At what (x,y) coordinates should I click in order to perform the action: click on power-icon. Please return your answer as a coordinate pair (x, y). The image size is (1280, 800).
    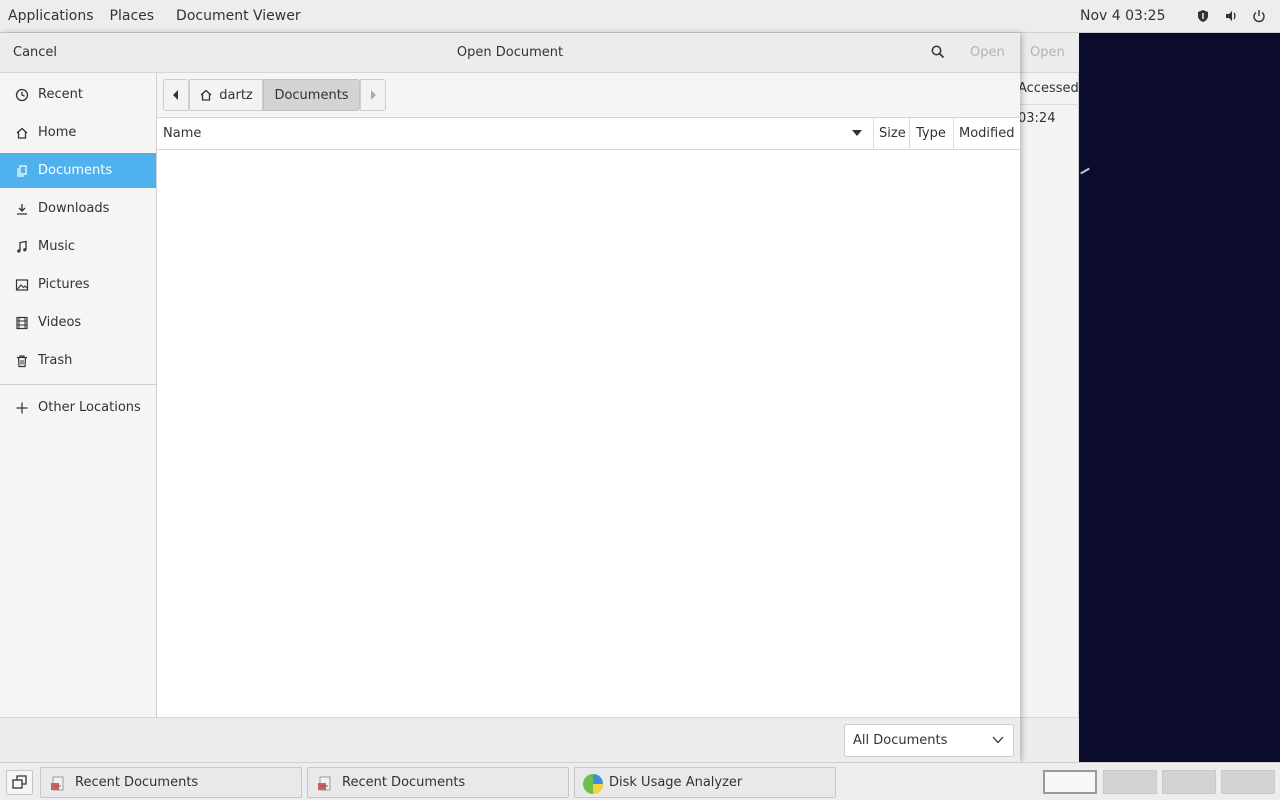
    Looking at the image, I should click on (1259, 16).